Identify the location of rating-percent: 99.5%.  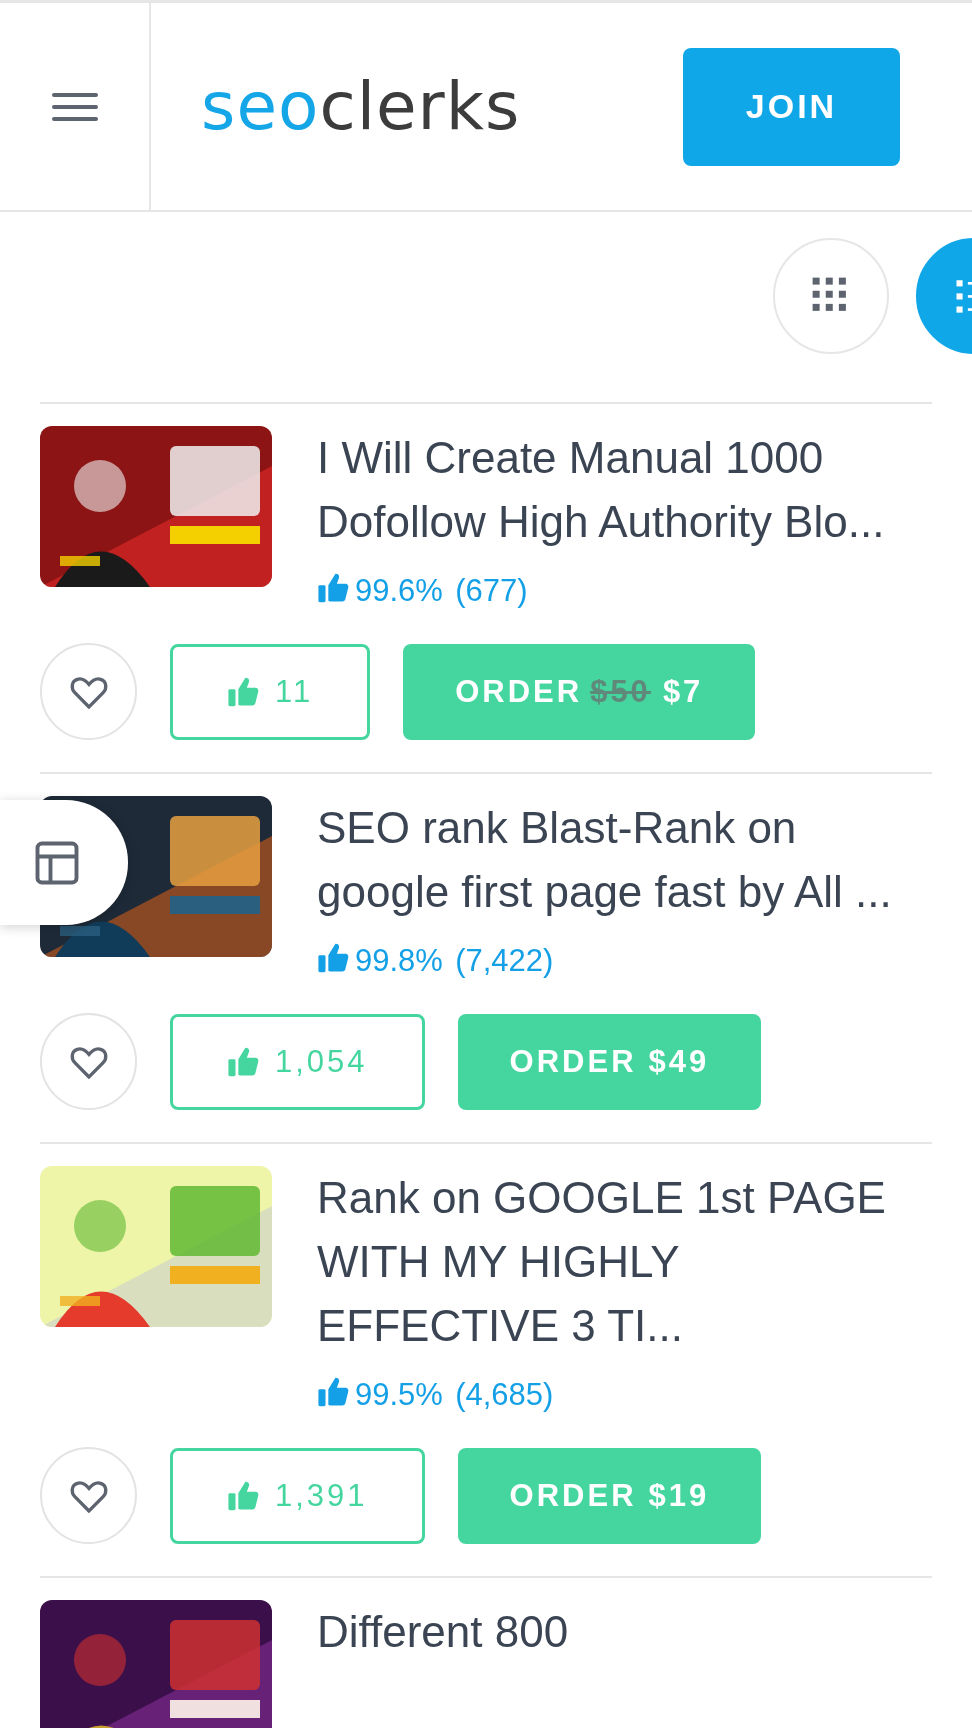
(380, 1394).